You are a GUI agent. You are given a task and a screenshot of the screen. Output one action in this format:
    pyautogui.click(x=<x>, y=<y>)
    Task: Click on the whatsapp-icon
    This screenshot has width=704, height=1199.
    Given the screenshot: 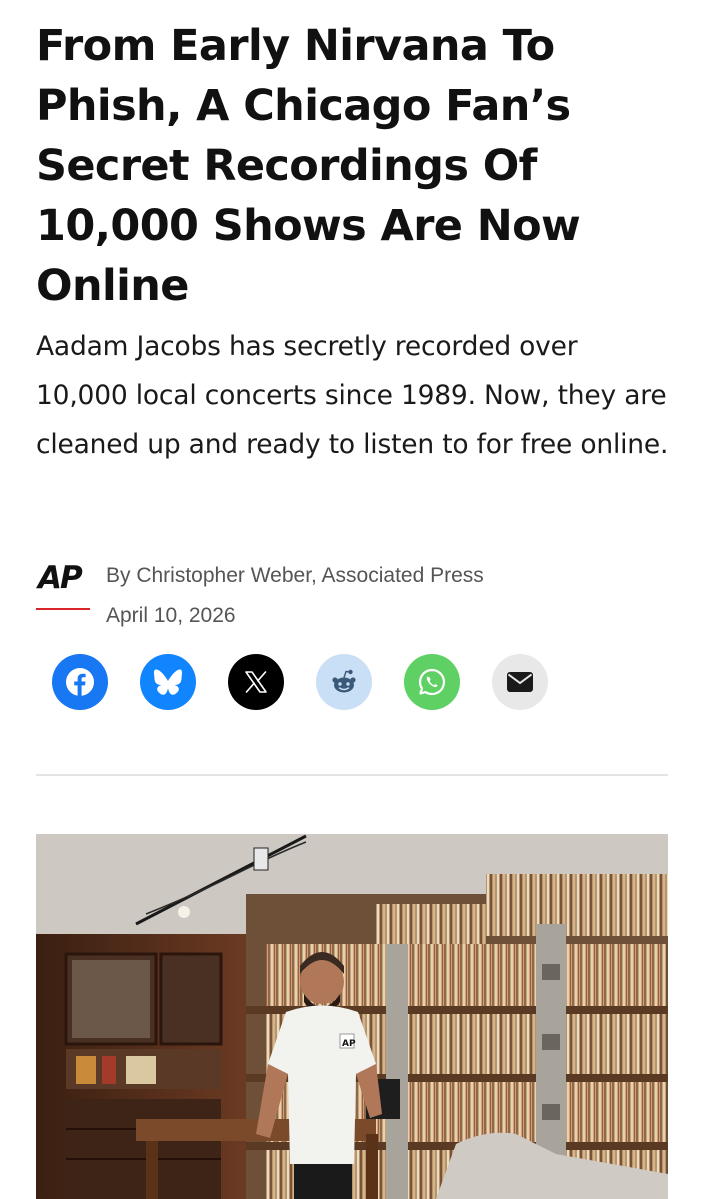 What is the action you would take?
    pyautogui.click(x=432, y=682)
    